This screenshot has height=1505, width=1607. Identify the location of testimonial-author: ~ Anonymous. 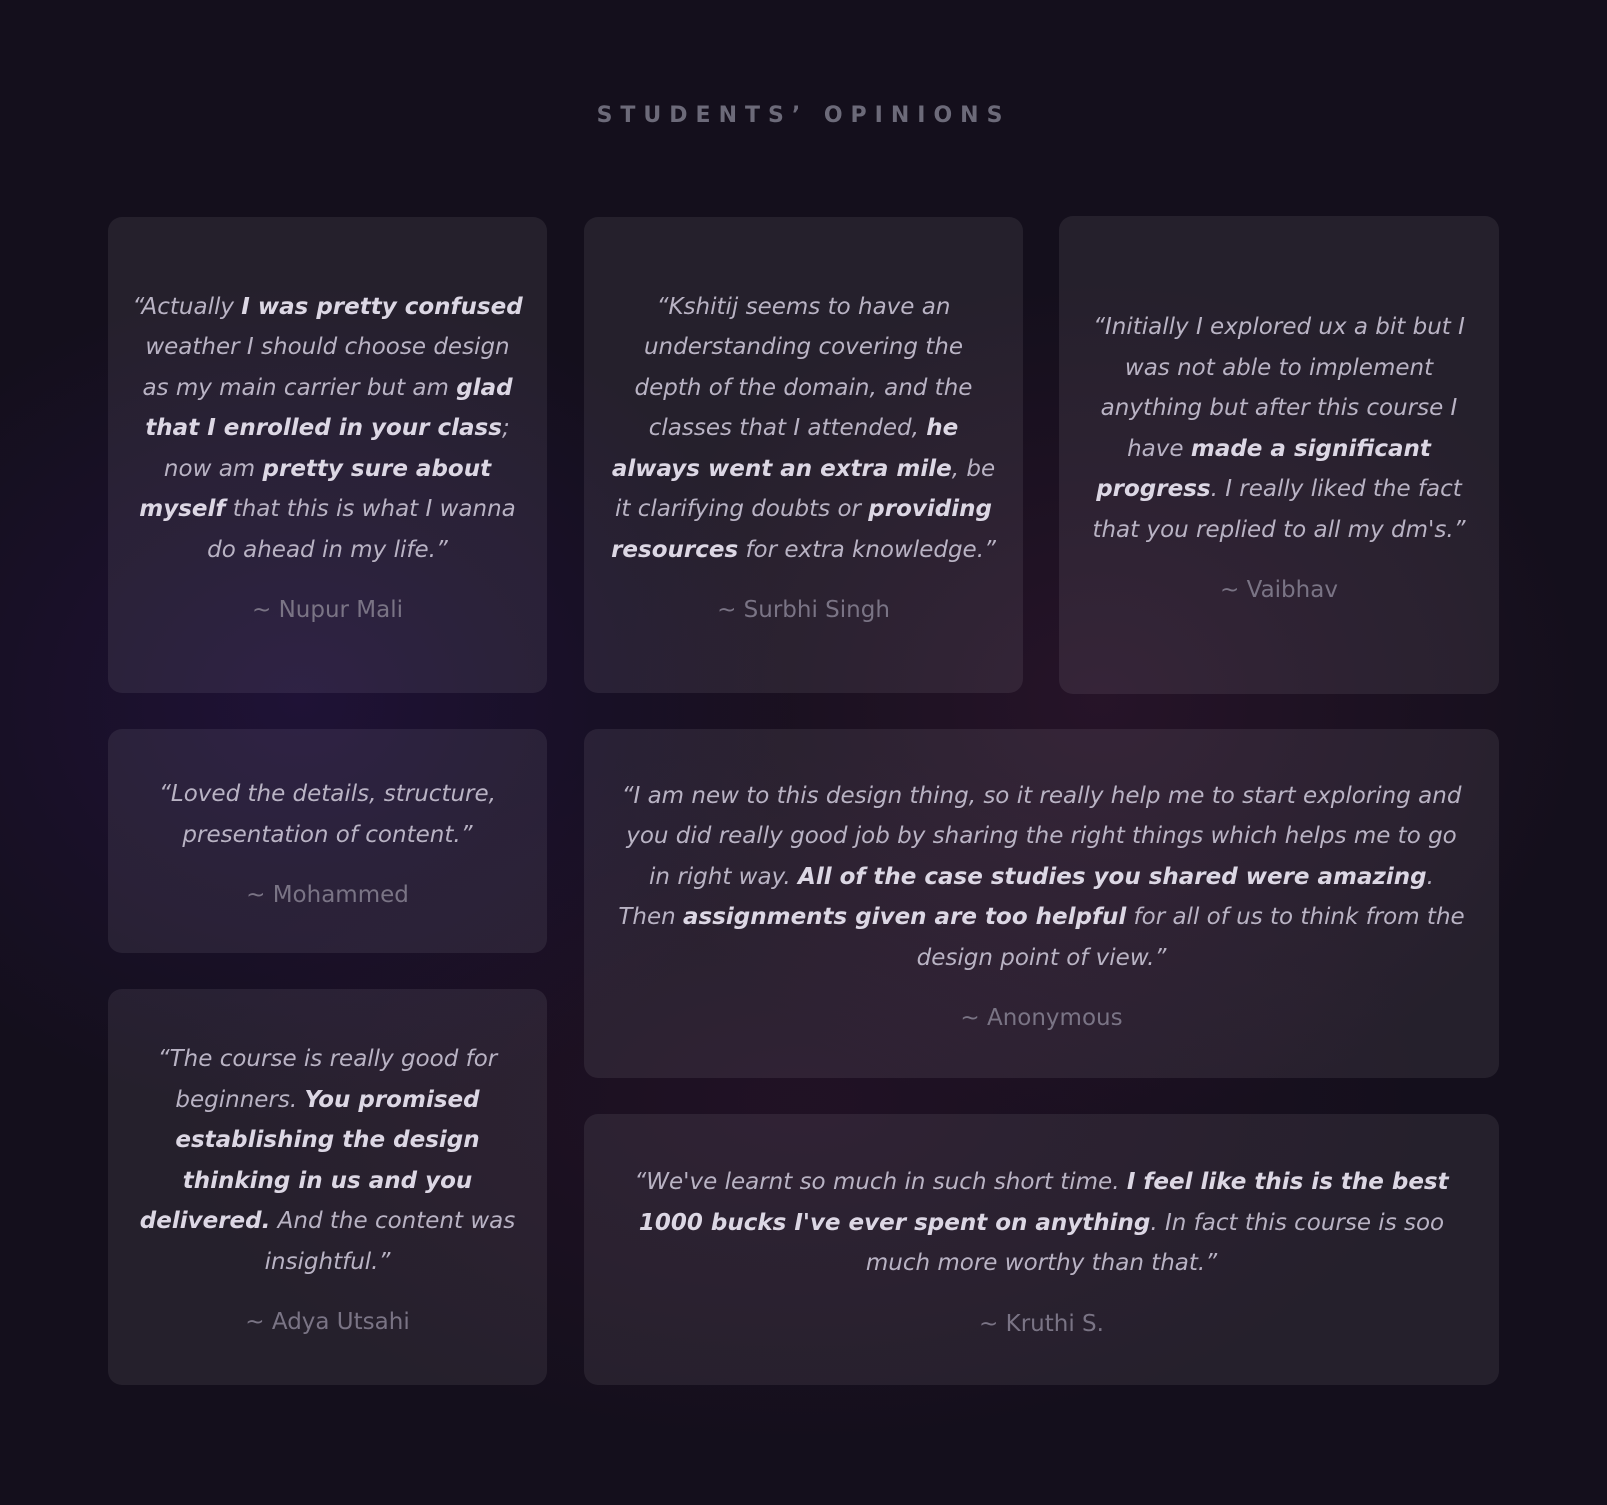
(1041, 1018).